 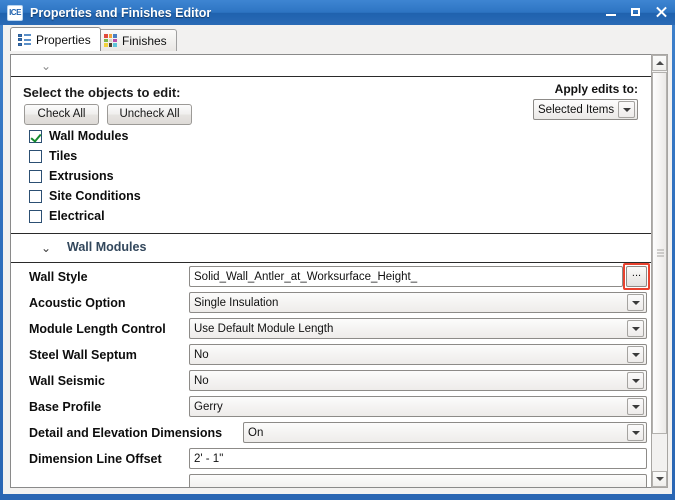 I want to click on steel-wall-septum-value: No, so click(x=201, y=354).